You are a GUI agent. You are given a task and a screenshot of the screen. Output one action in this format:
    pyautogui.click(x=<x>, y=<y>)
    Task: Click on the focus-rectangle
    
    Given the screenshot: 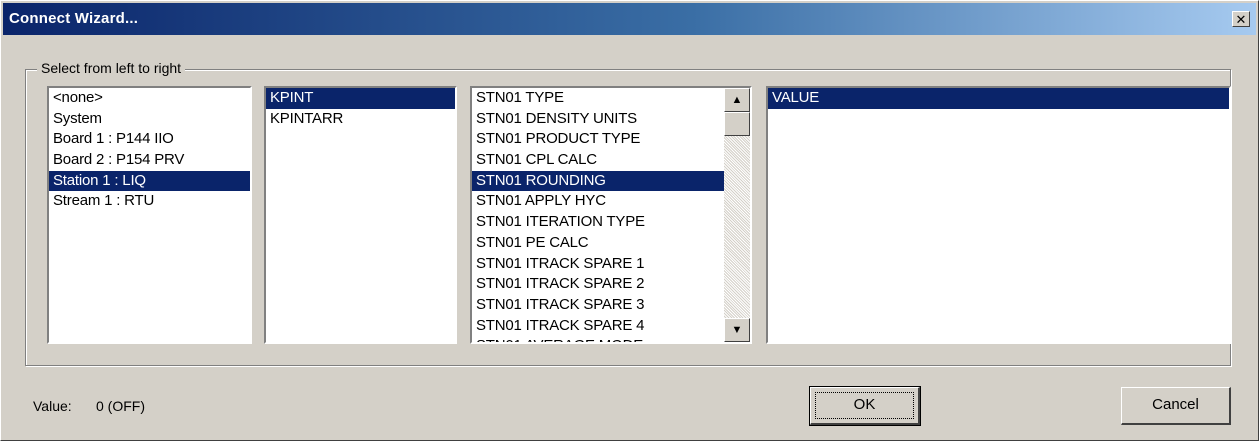 What is the action you would take?
    pyautogui.click(x=864, y=405)
    